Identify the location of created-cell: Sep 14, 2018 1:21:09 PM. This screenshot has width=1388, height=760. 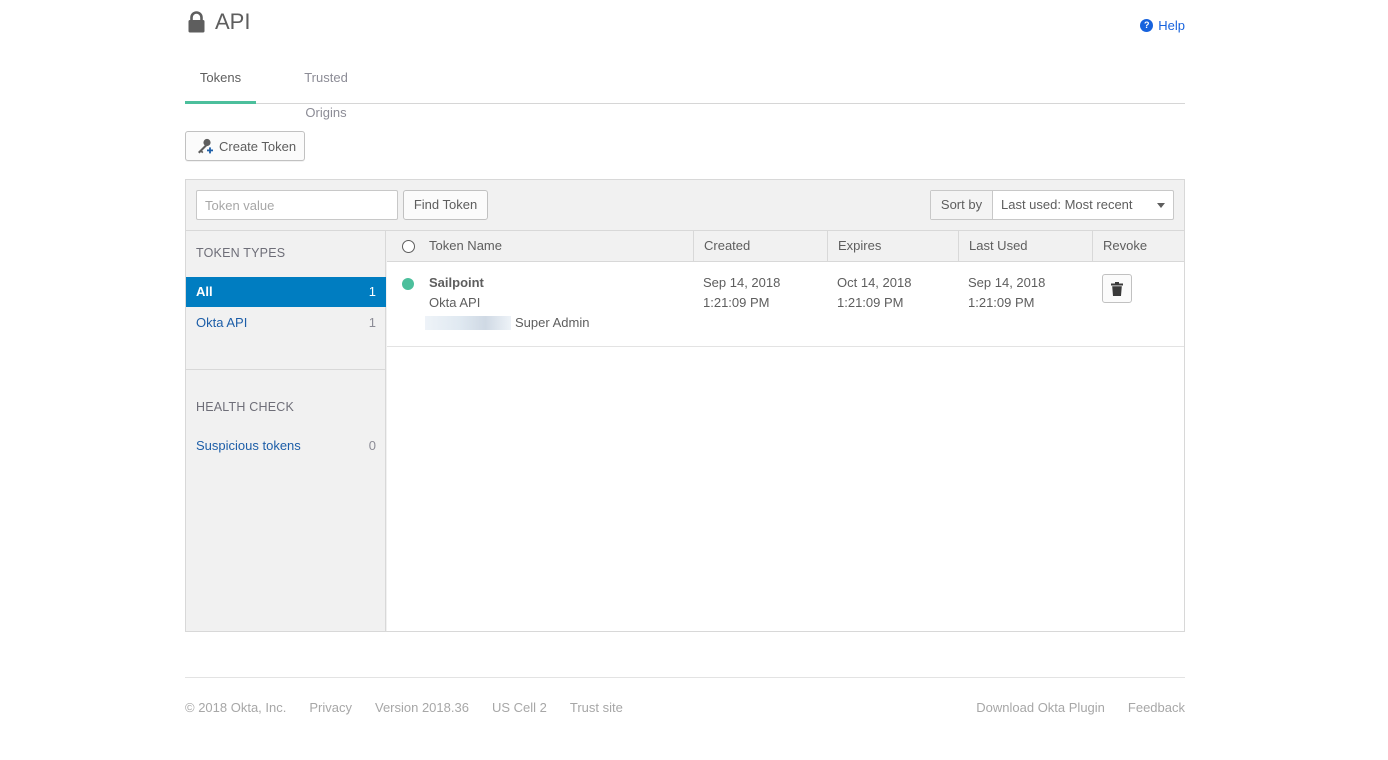
(741, 293).